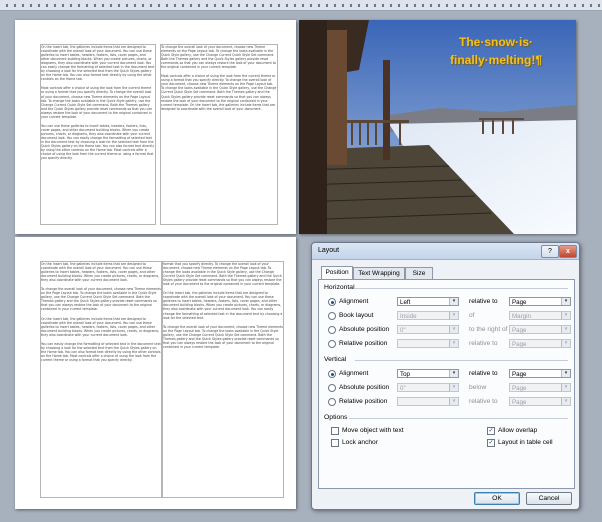 The height and width of the screenshot is (522, 602). What do you see at coordinates (337, 272) in the screenshot?
I see `tab-position: Position` at bounding box center [337, 272].